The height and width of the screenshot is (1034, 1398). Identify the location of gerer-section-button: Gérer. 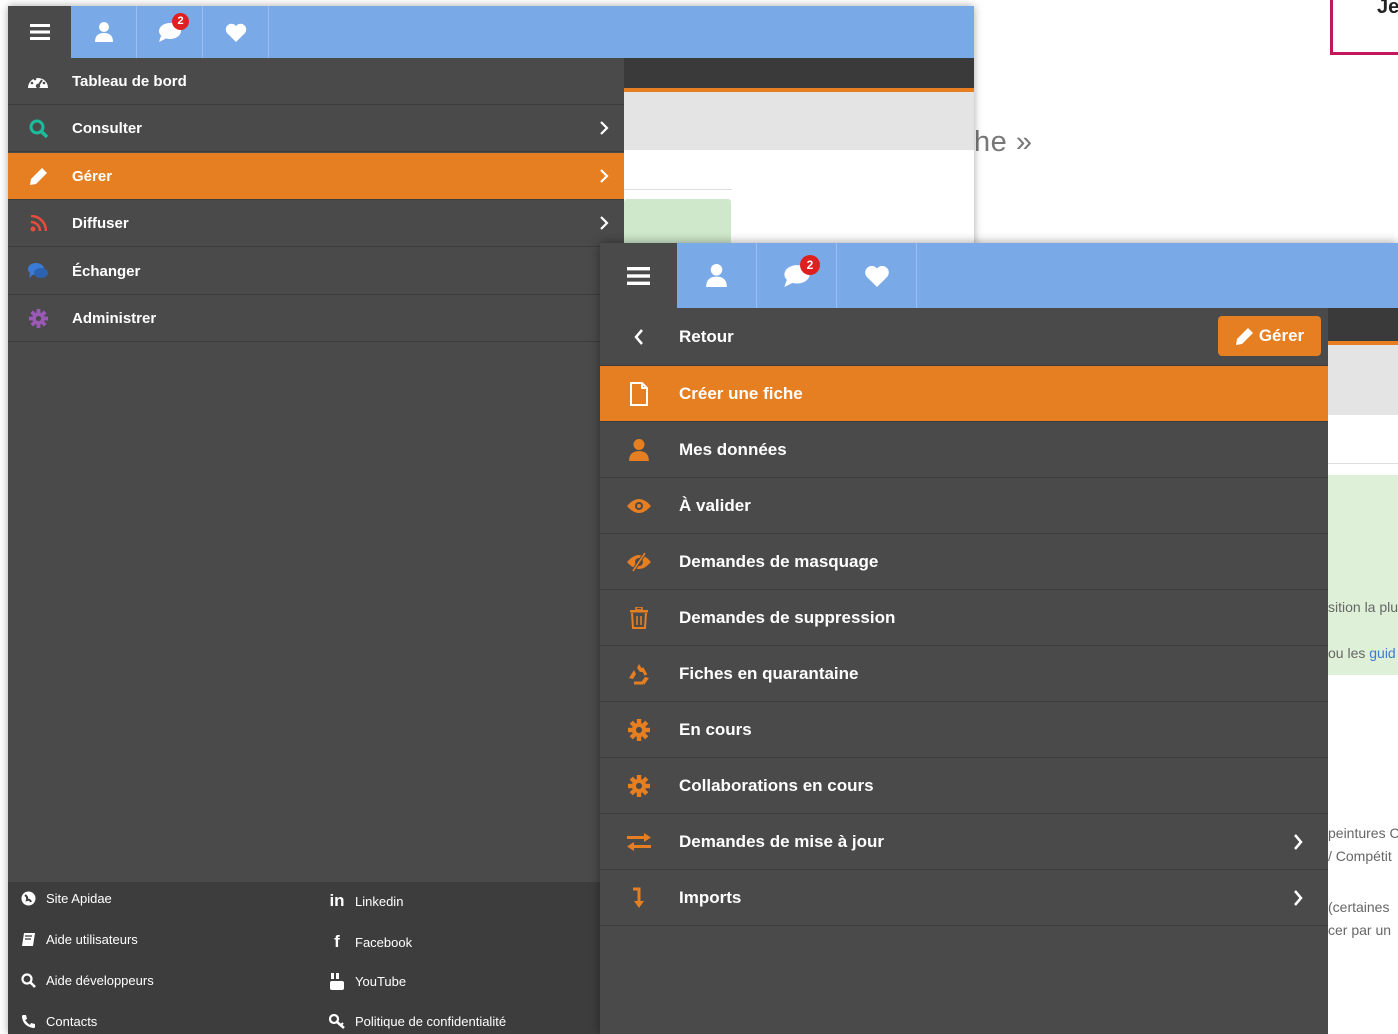
(1269, 336).